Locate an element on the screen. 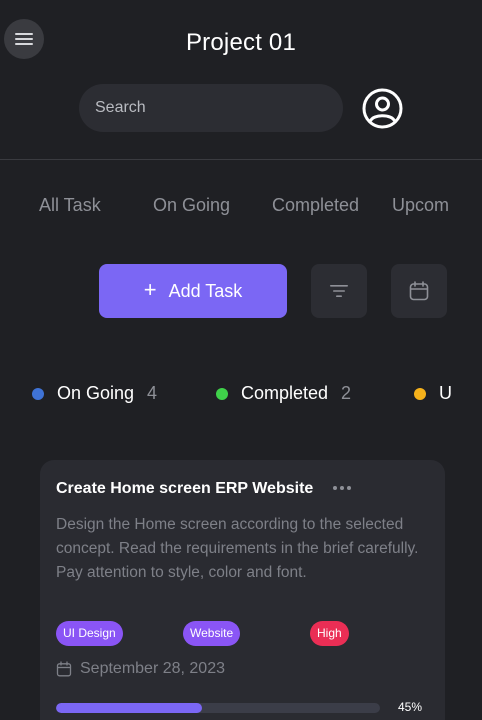 The height and width of the screenshot is (720, 482). task-date: September 28, 2023 is located at coordinates (140, 669).